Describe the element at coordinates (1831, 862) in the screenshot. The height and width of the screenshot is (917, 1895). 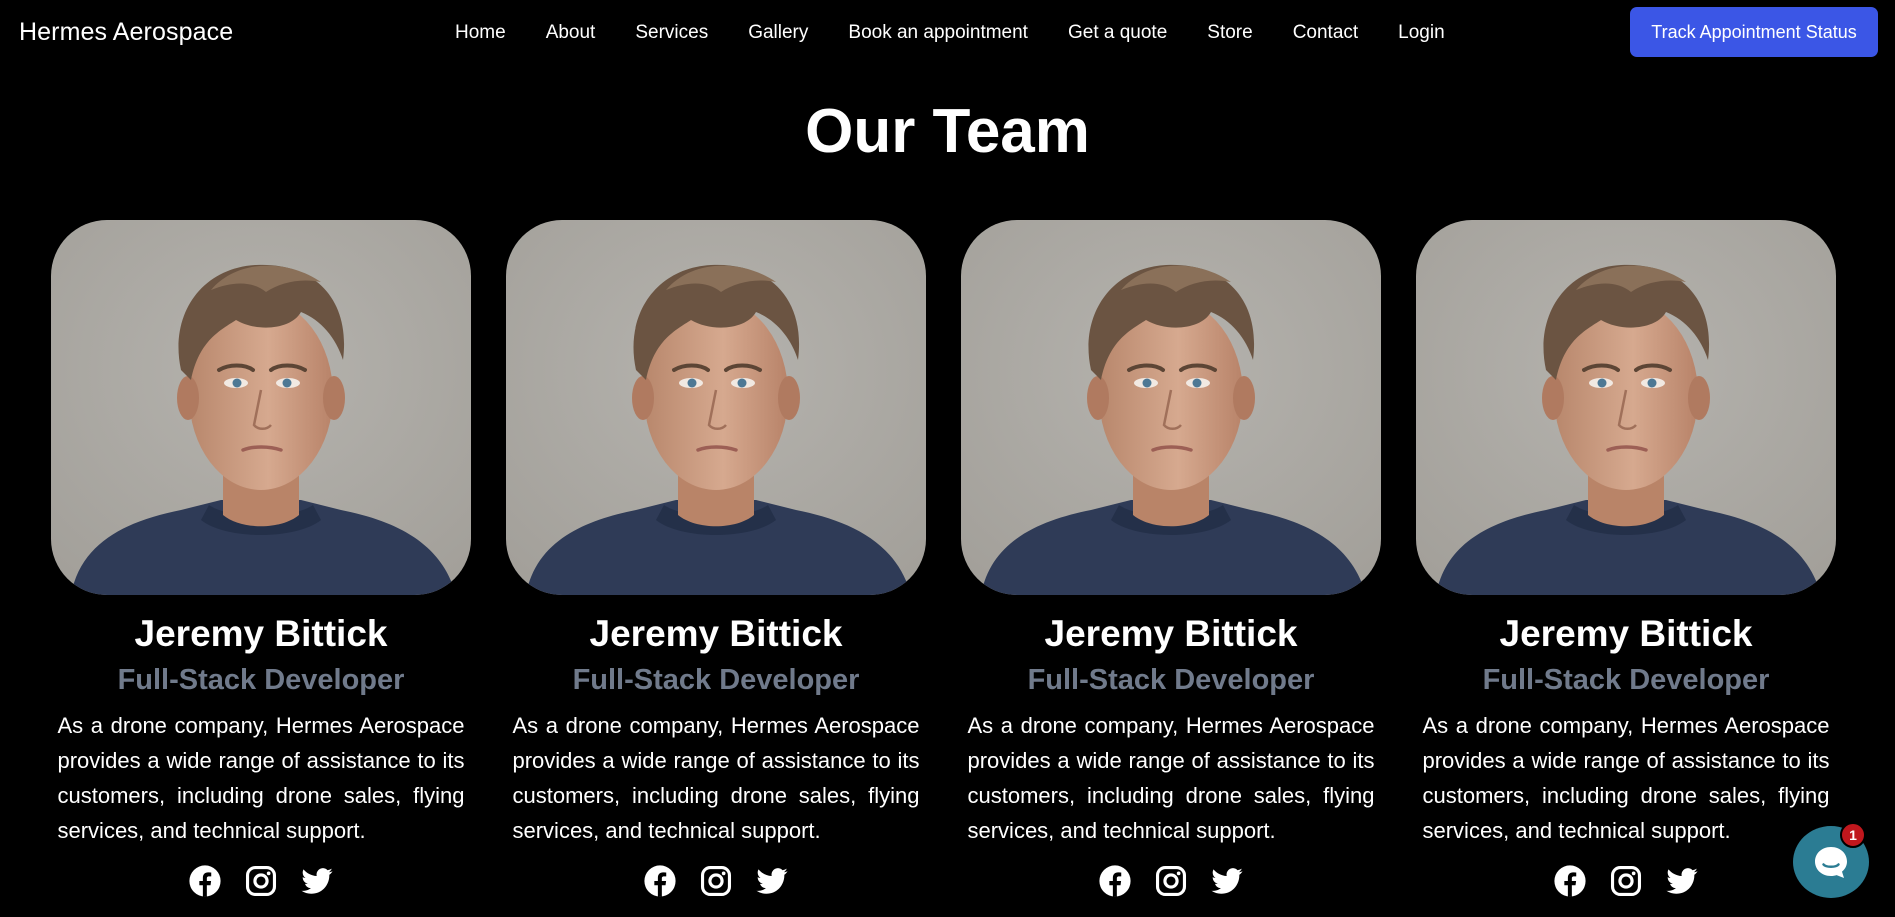
I see `chat-bubble-icon` at that location.